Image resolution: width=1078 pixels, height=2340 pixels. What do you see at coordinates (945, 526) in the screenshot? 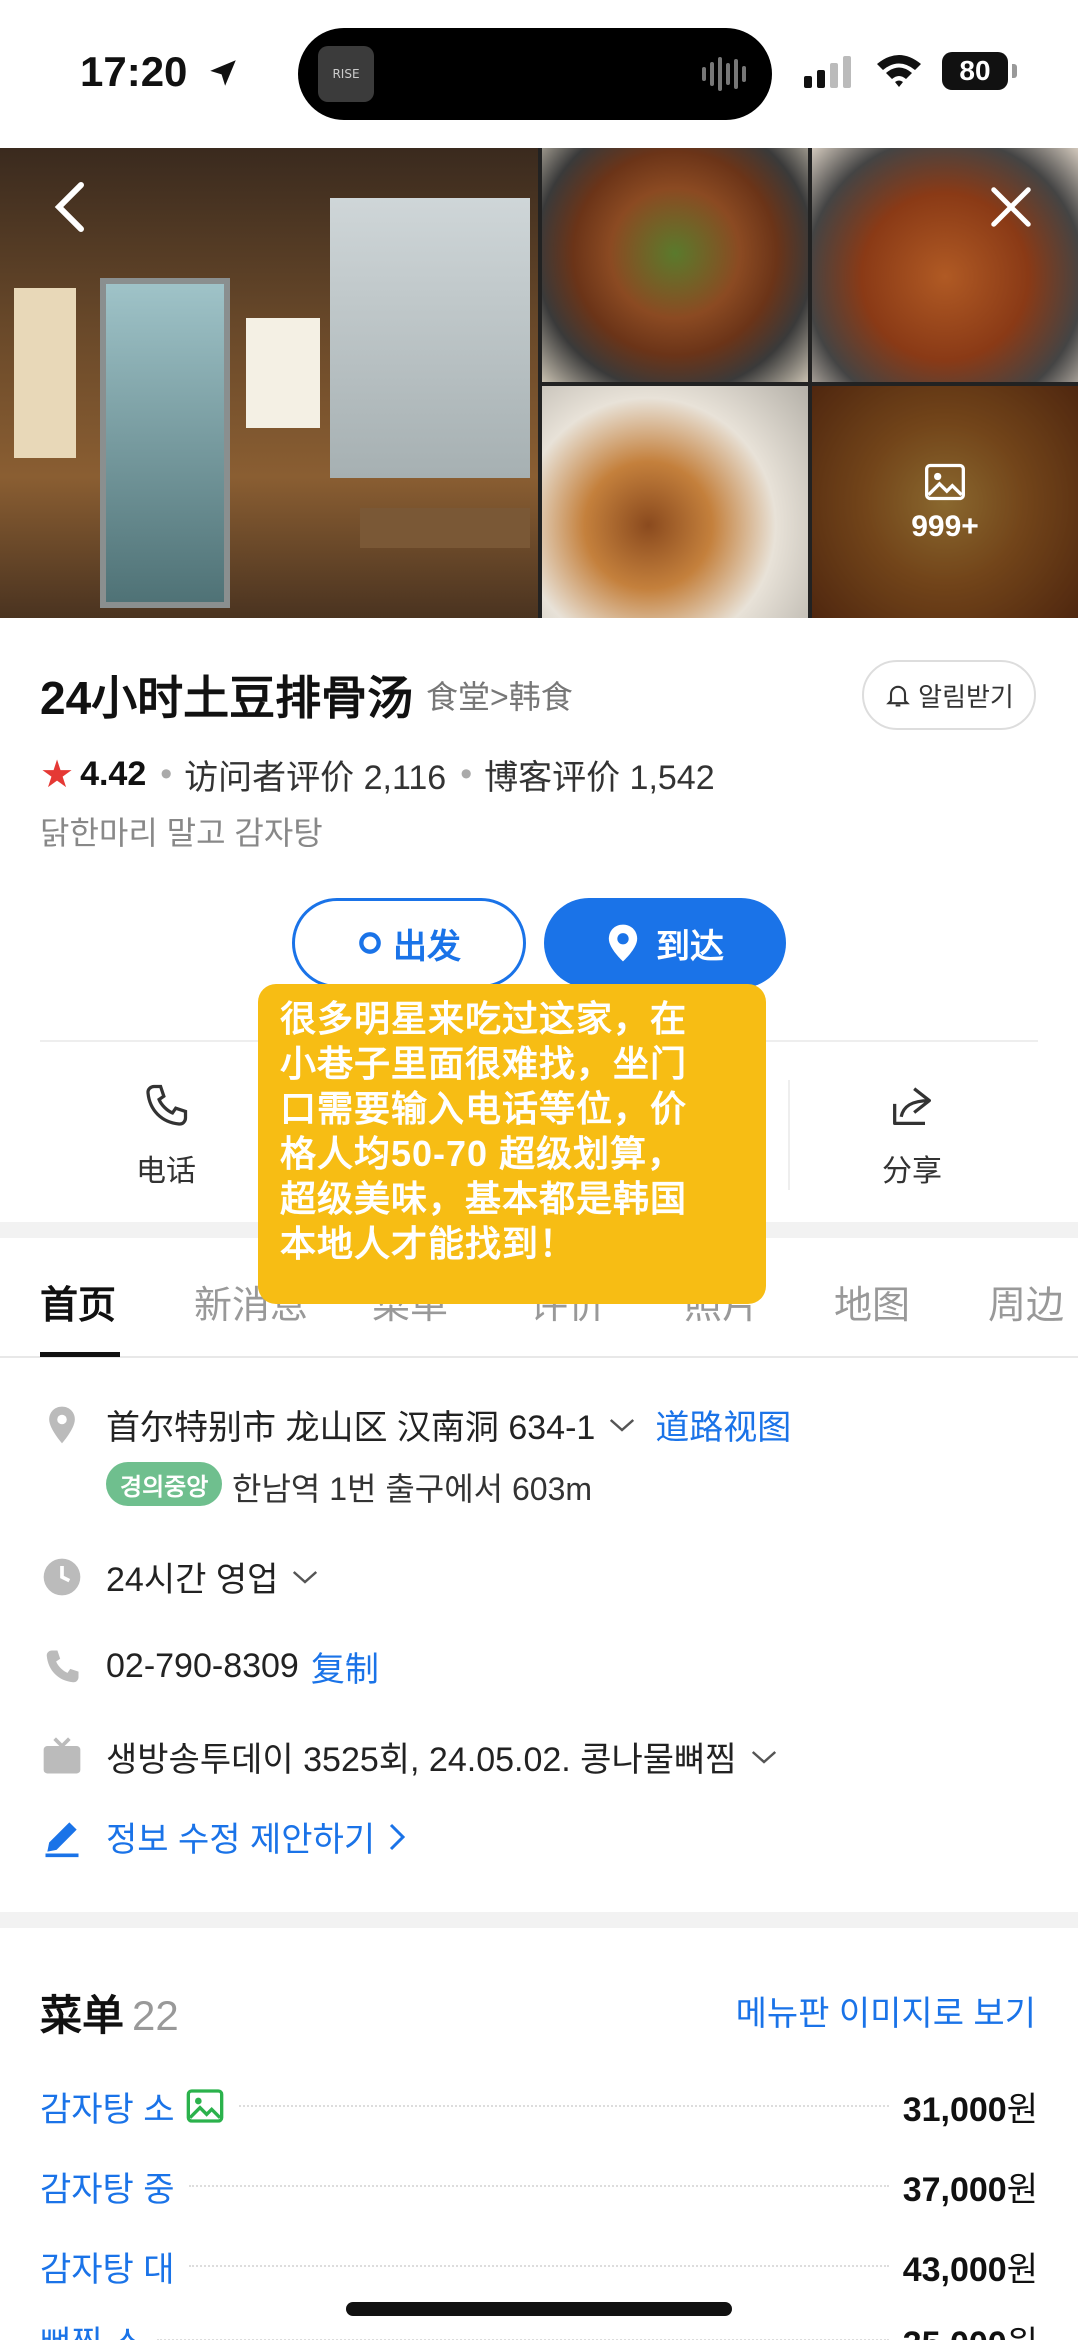
I see `more-photos-count: 999+` at bounding box center [945, 526].